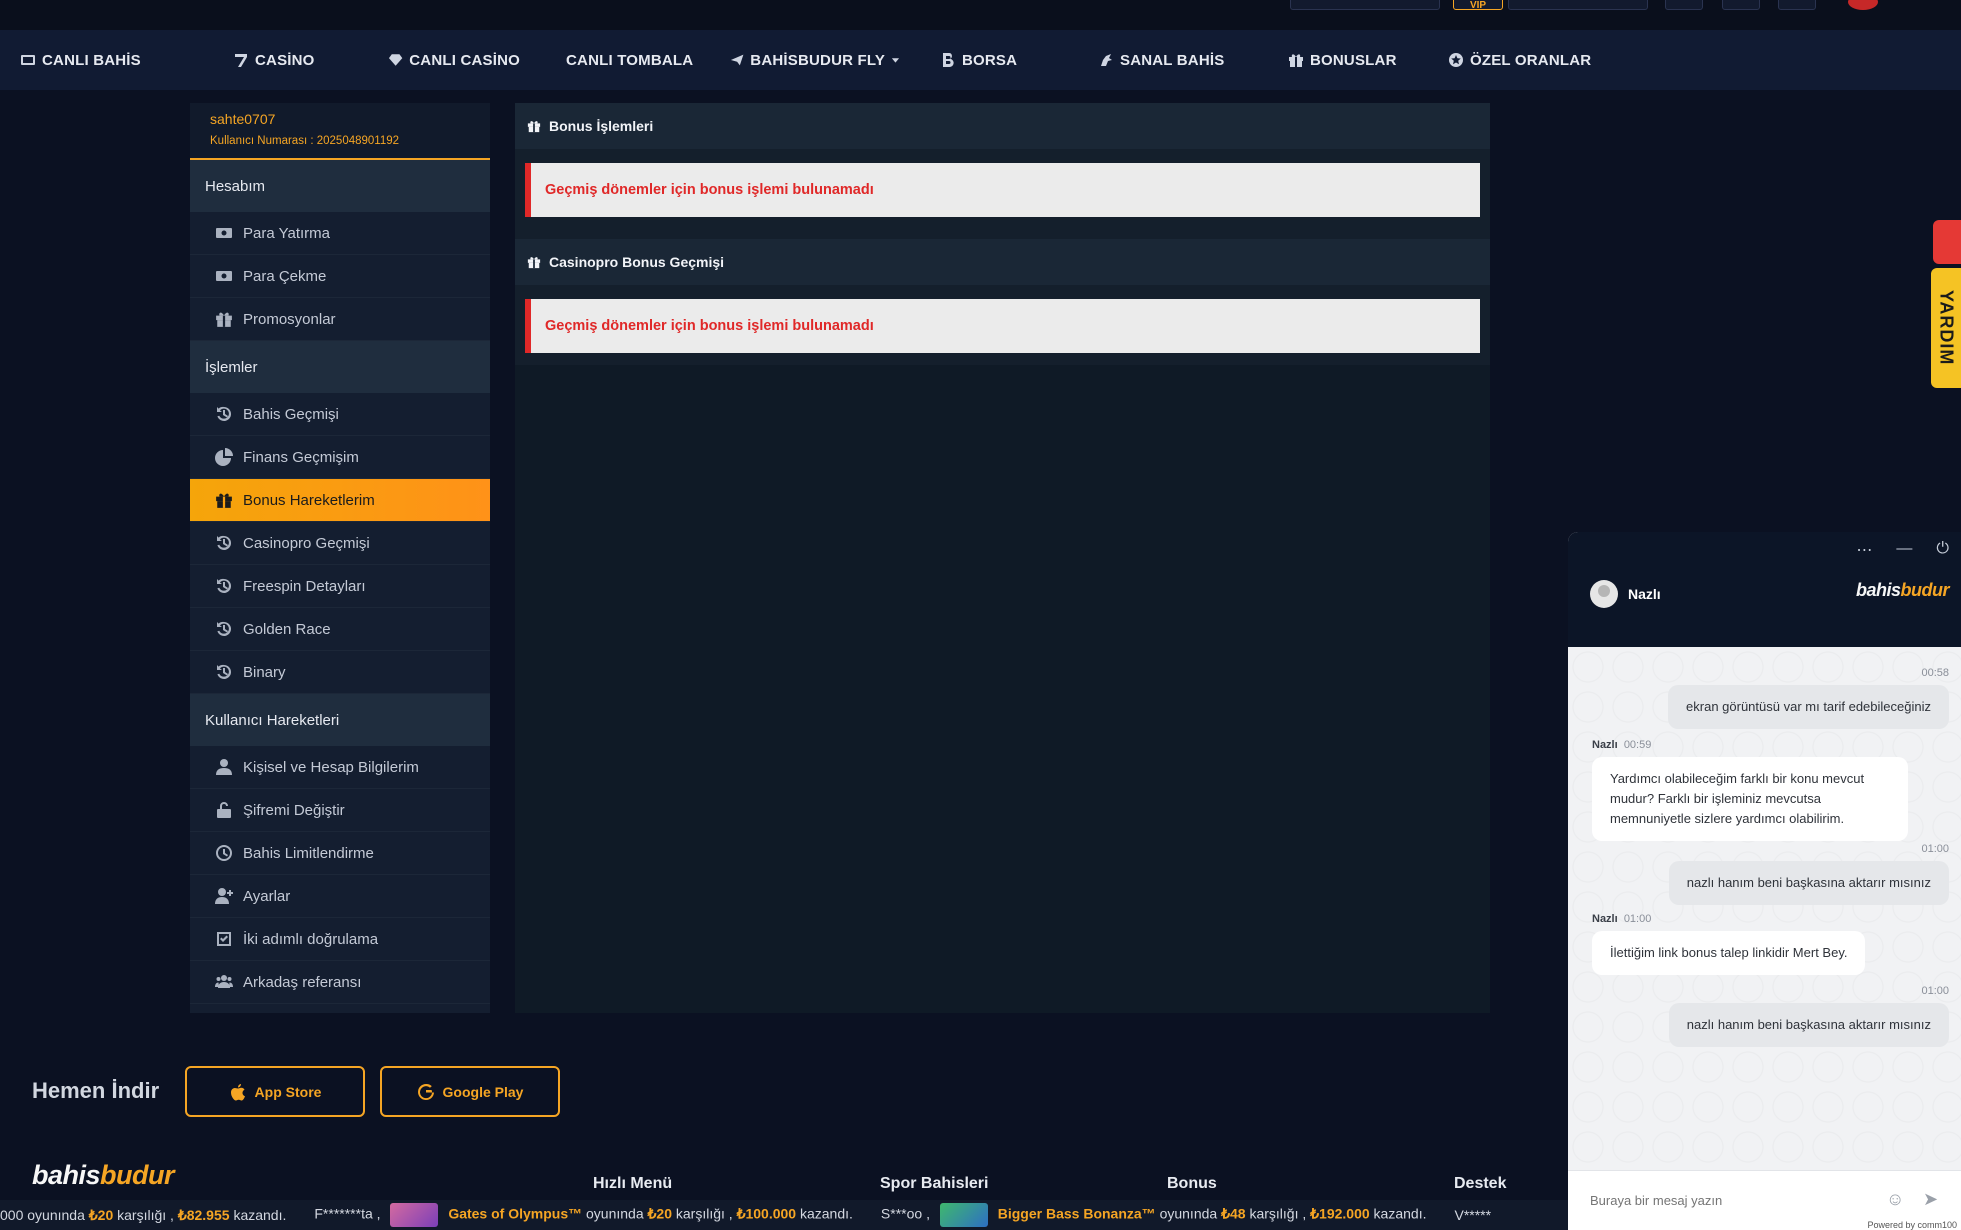 The height and width of the screenshot is (1230, 1961). What do you see at coordinates (766, 1213) in the screenshot?
I see `ticker-win: ₺100.000` at bounding box center [766, 1213].